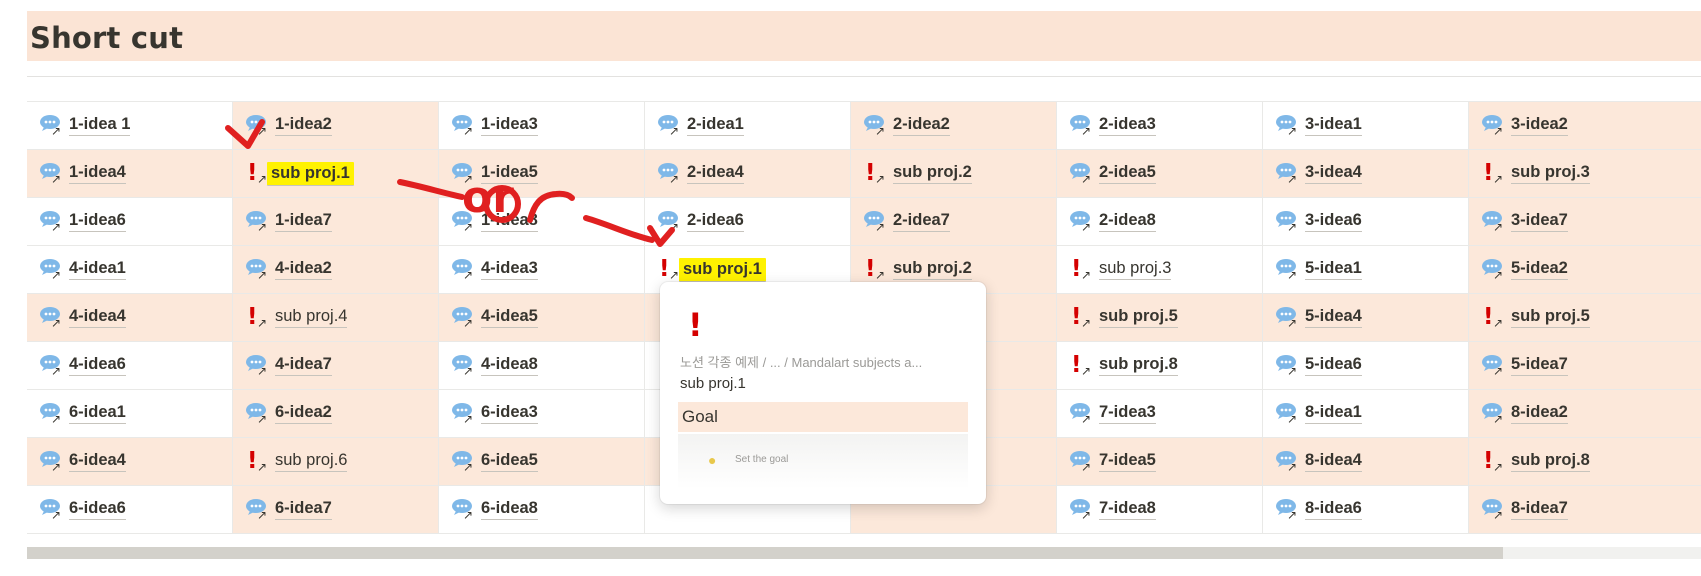 The image size is (1701, 576). What do you see at coordinates (97, 461) in the screenshot?
I see `page-link: 6-idea4` at bounding box center [97, 461].